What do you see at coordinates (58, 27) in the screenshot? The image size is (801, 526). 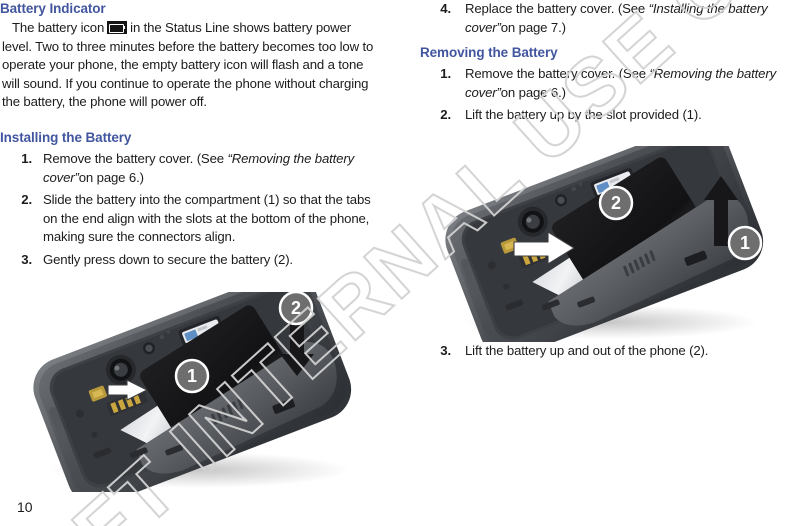 I see `paragraph-text-before-icon: The battery icon` at bounding box center [58, 27].